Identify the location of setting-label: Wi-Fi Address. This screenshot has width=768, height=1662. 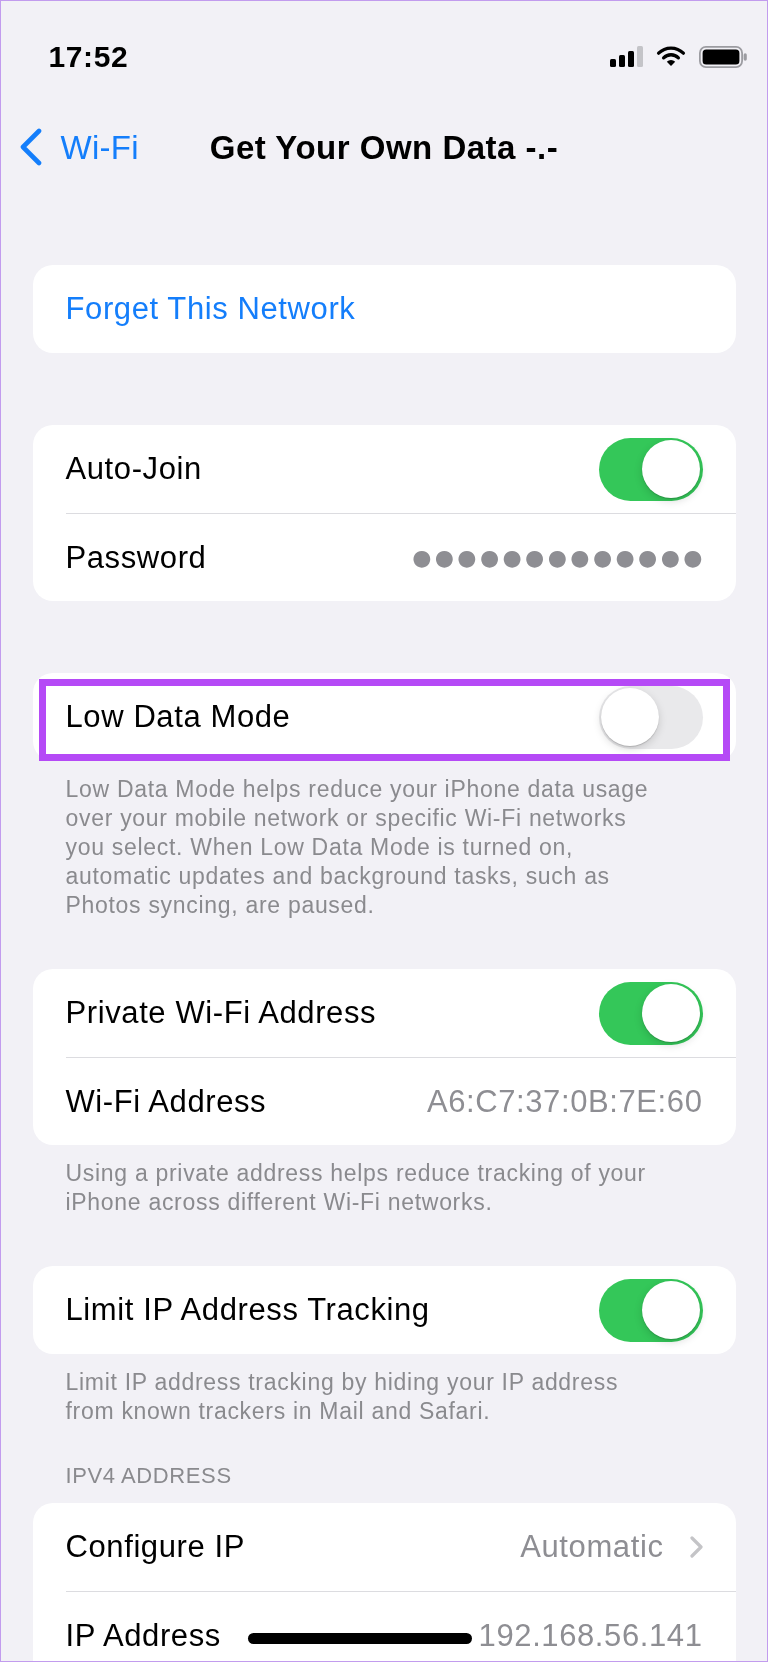
(166, 1101).